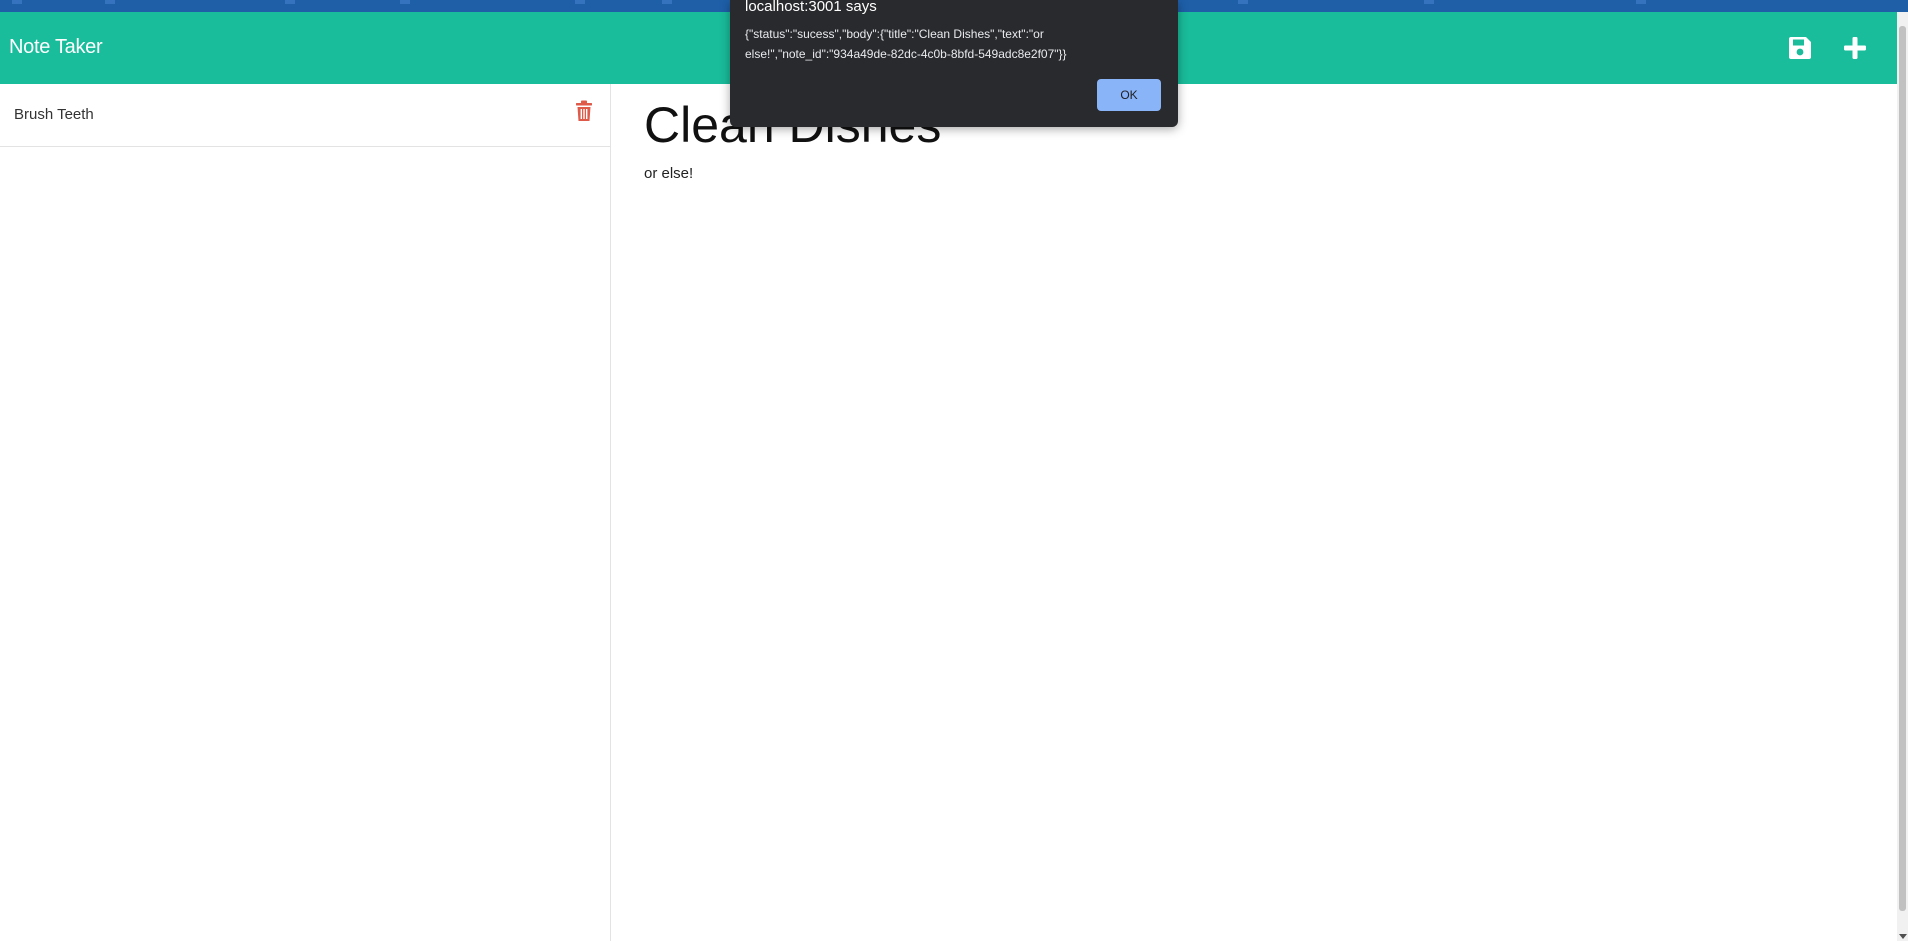 The image size is (1908, 941). I want to click on list-item: Brush Teeth, so click(305, 115).